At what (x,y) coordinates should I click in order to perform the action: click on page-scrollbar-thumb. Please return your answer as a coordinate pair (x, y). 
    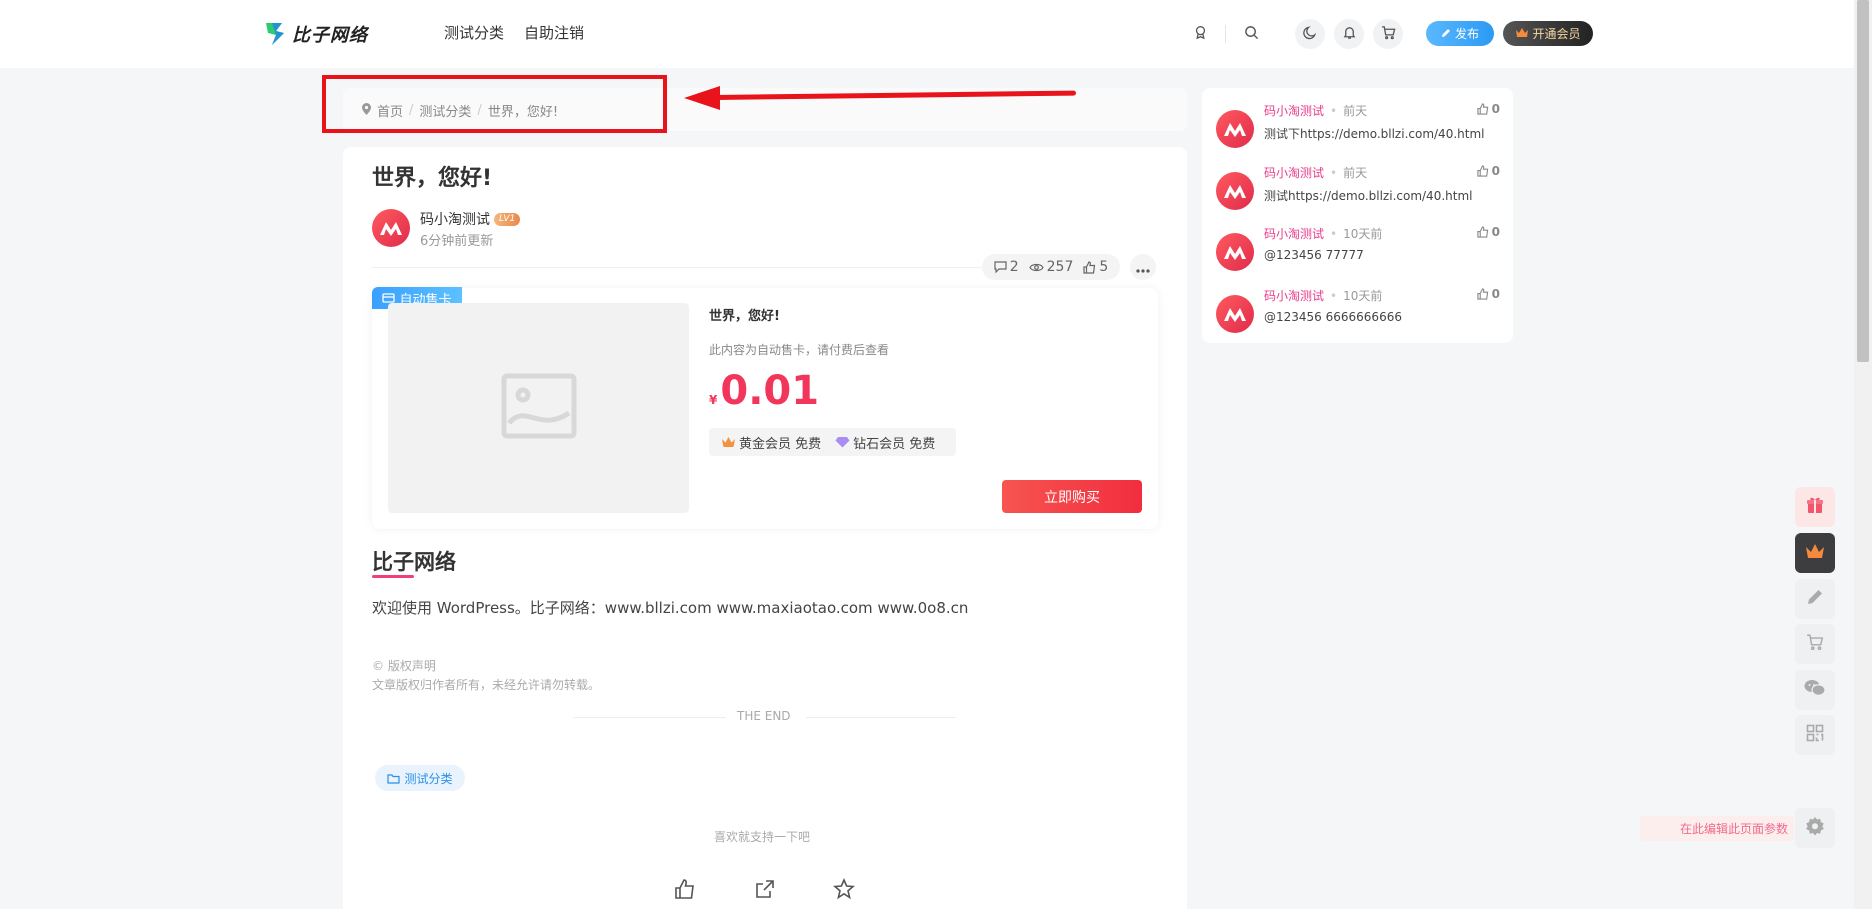
    Looking at the image, I should click on (1863, 181).